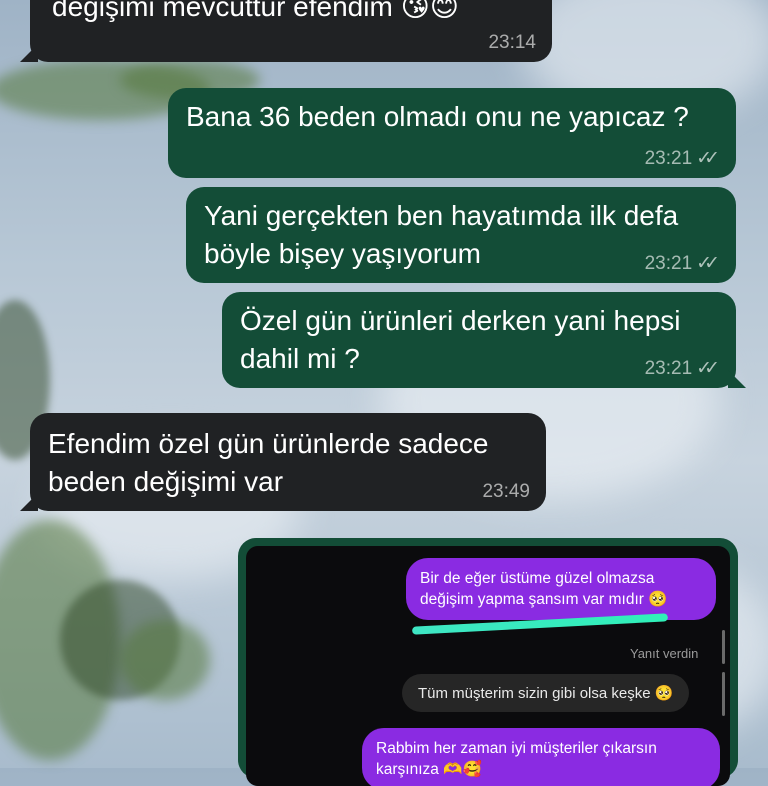  What do you see at coordinates (546, 693) in the screenshot?
I see `ig-received-bubble: Tüm müşterim sizin gibi olsa keşke 🥺` at bounding box center [546, 693].